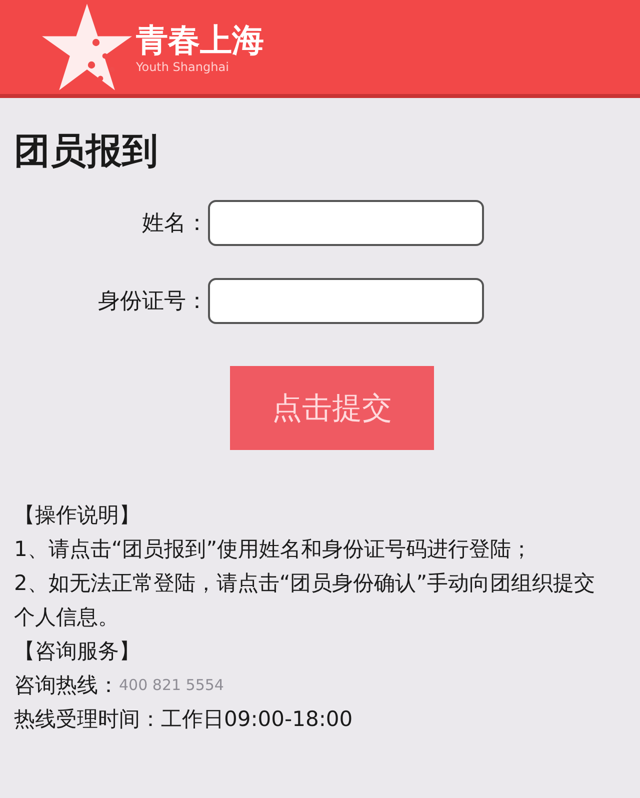 The height and width of the screenshot is (798, 640). I want to click on instruction-text: 2、如无法正常登陆，请点击“团员身份确认”手动向团组织提交个人信息。, so click(305, 600).